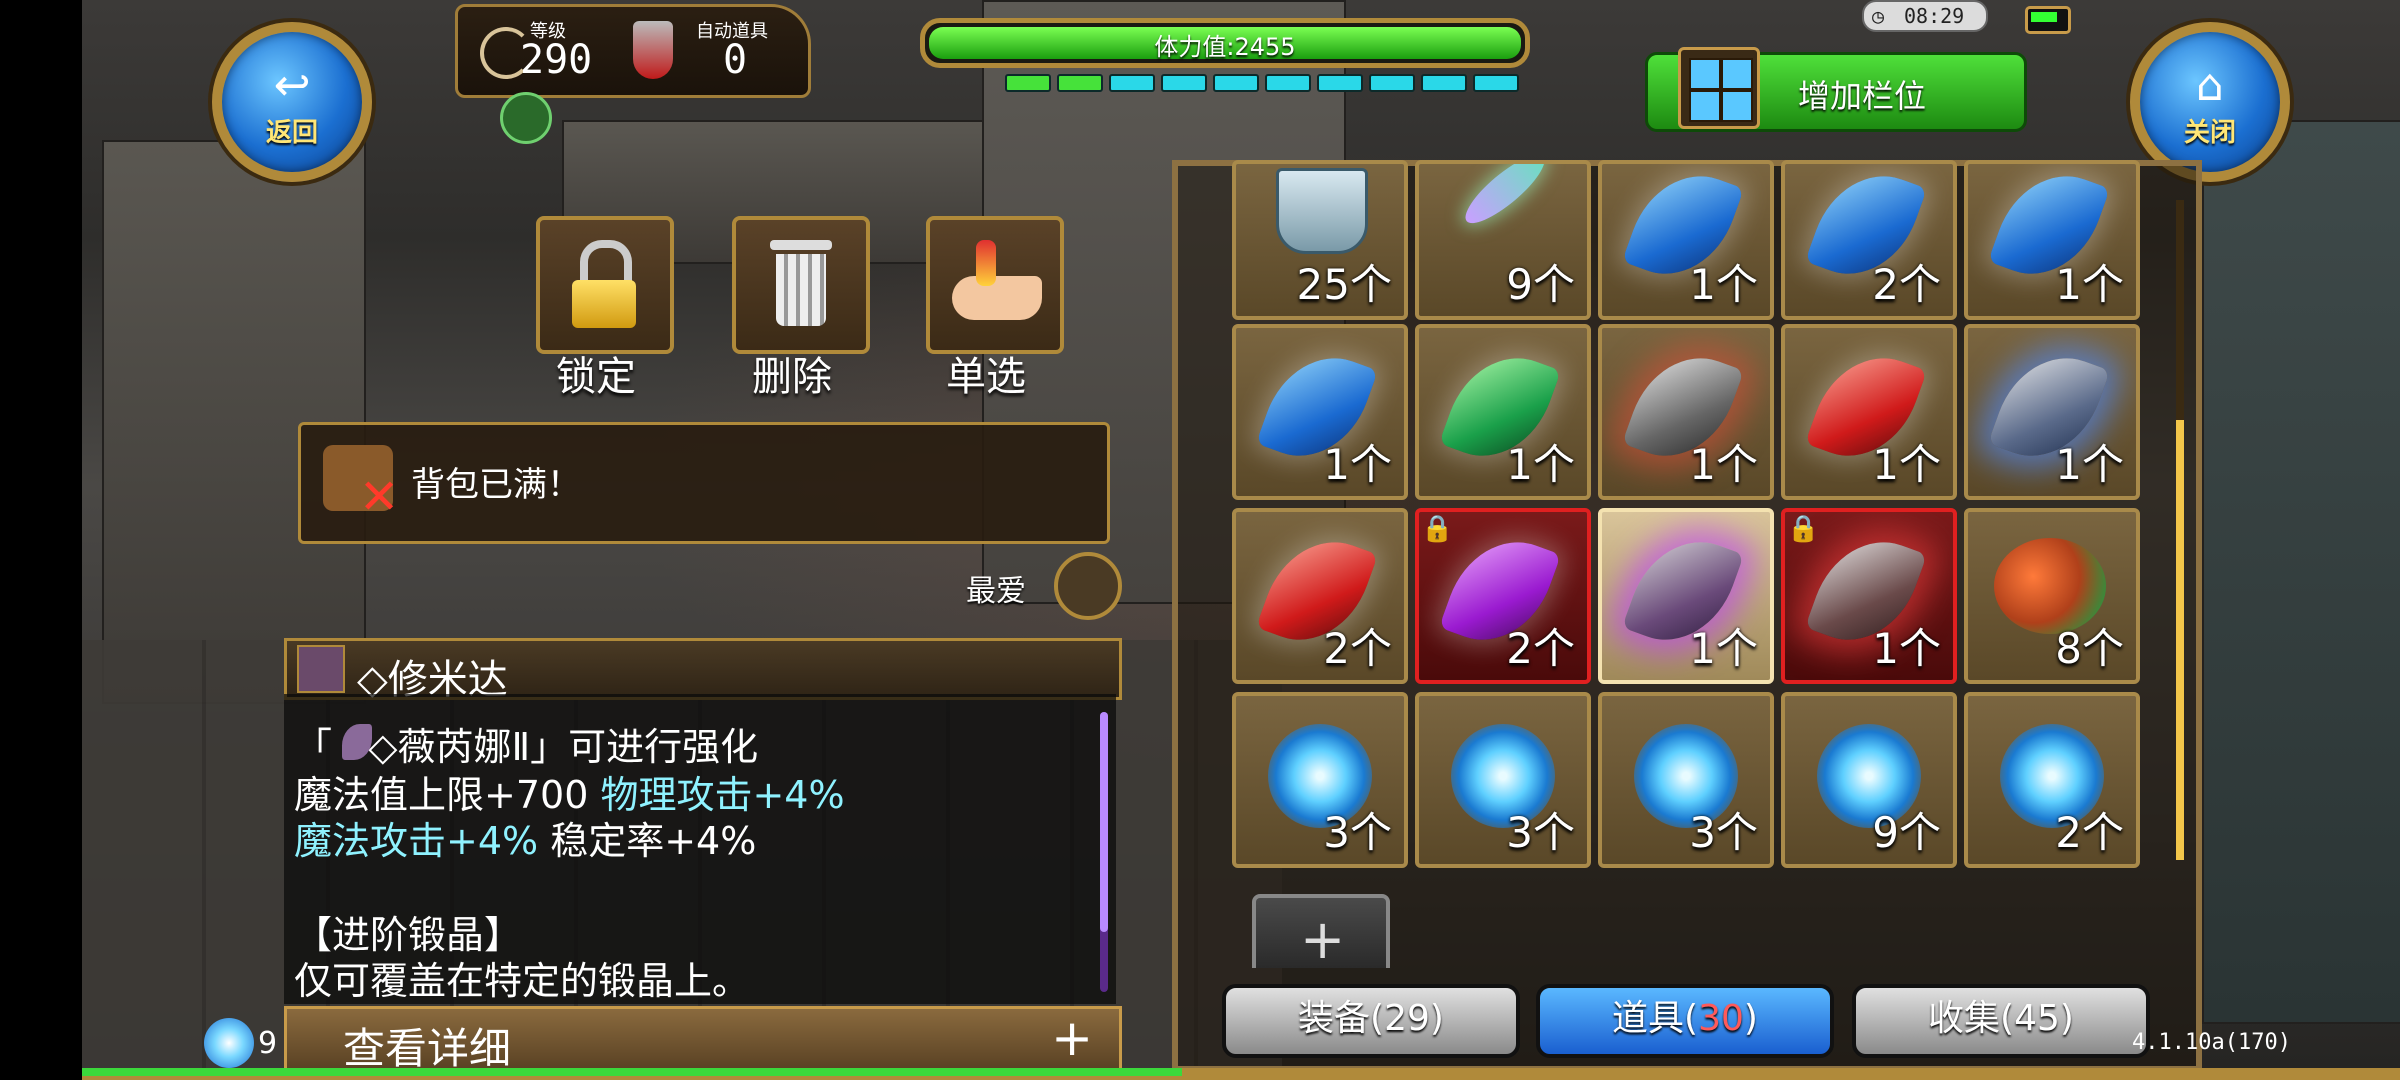  Describe the element at coordinates (292, 85) in the screenshot. I see `back-arrow-icon: ↩` at that location.